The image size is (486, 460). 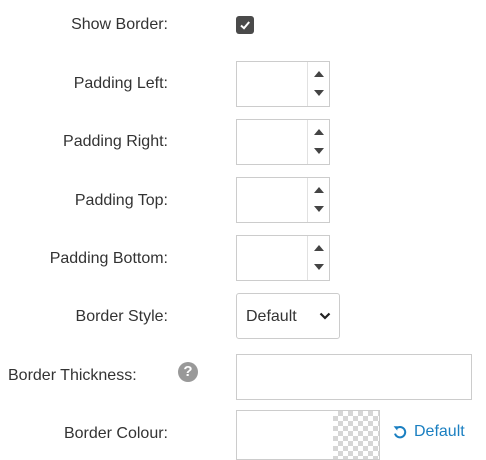 What do you see at coordinates (356, 435) in the screenshot?
I see `colour-swatch` at bounding box center [356, 435].